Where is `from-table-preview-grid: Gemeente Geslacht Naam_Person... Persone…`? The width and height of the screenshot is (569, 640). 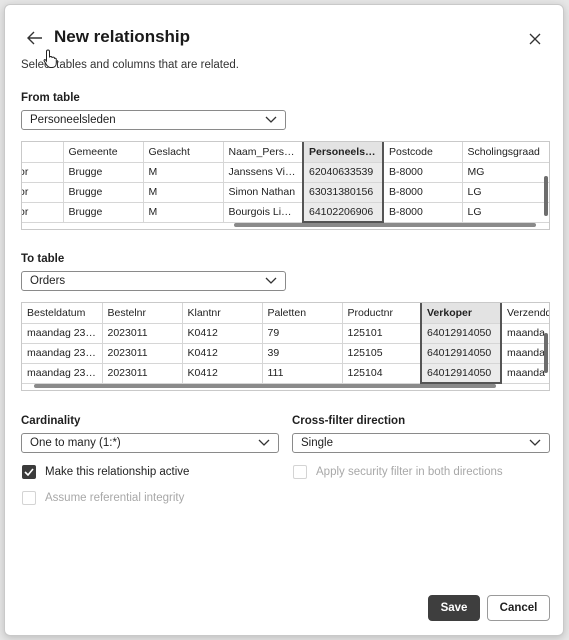
from-table-preview-grid: Gemeente Geslacht Naam_Person... Persone… is located at coordinates (285, 185).